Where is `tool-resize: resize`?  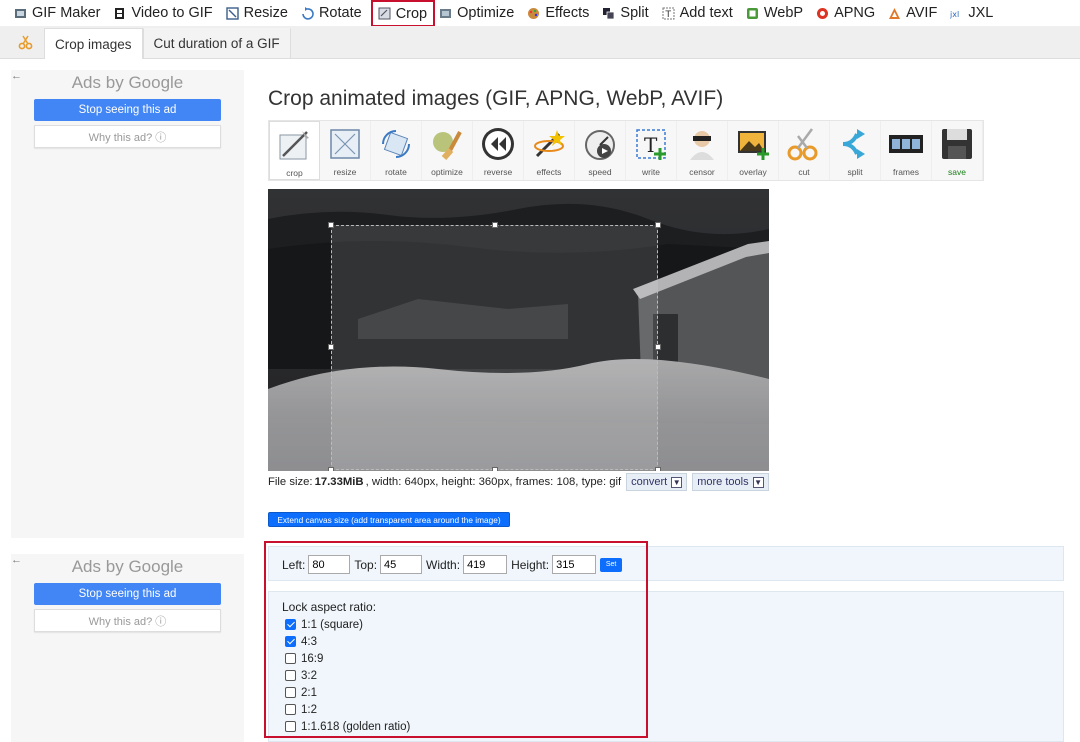 tool-resize: resize is located at coordinates (345, 150).